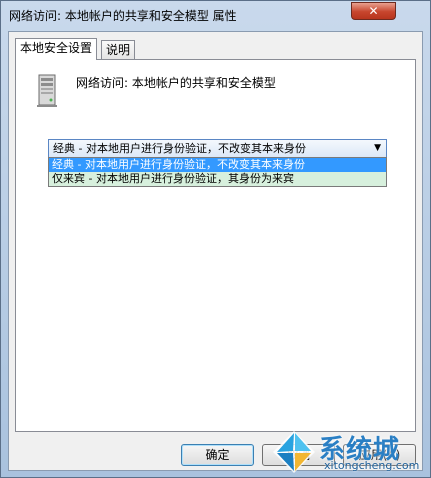 This screenshot has height=478, width=431. What do you see at coordinates (217, 455) in the screenshot?
I see `ok-button: 确定` at bounding box center [217, 455].